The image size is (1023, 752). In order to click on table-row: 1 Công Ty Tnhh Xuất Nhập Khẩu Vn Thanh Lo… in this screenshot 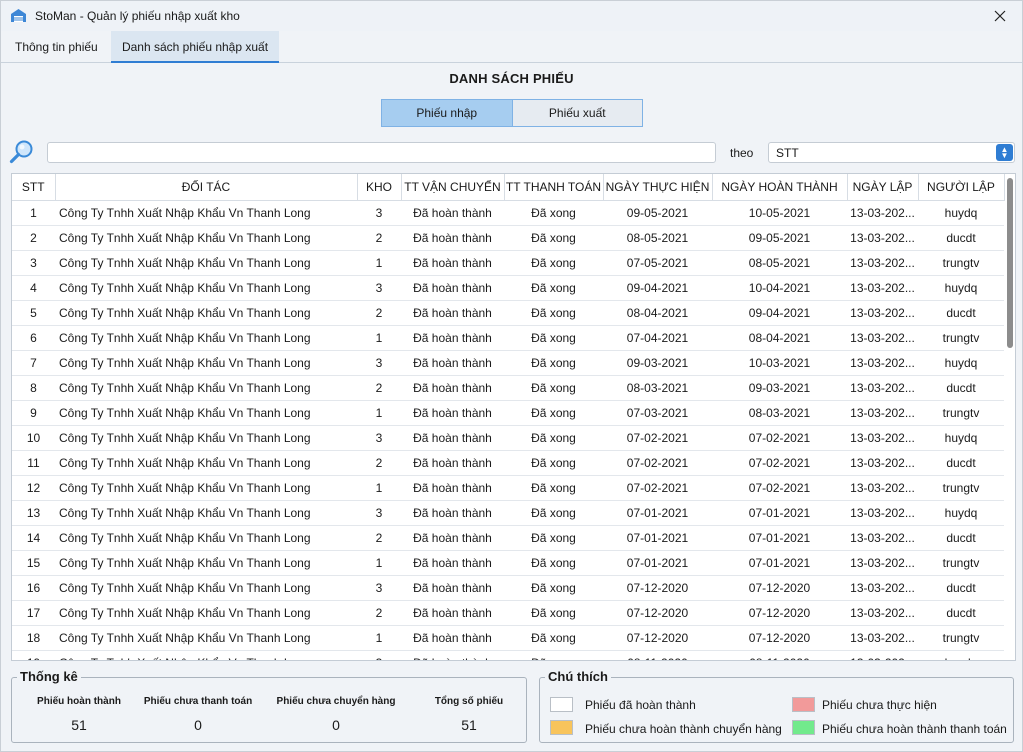, I will do `click(508, 213)`.